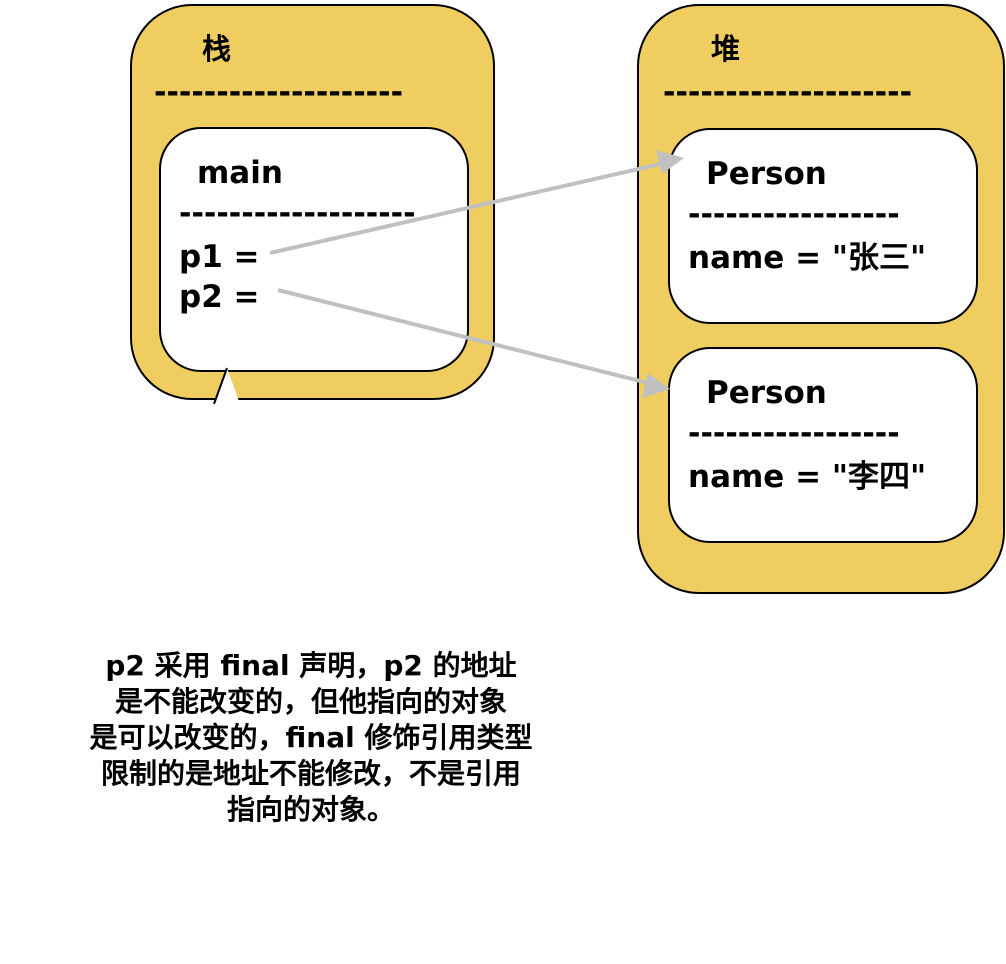  Describe the element at coordinates (310, 701) in the screenshot. I see `note-line: 是不能改变的，但他指向的对象` at that location.